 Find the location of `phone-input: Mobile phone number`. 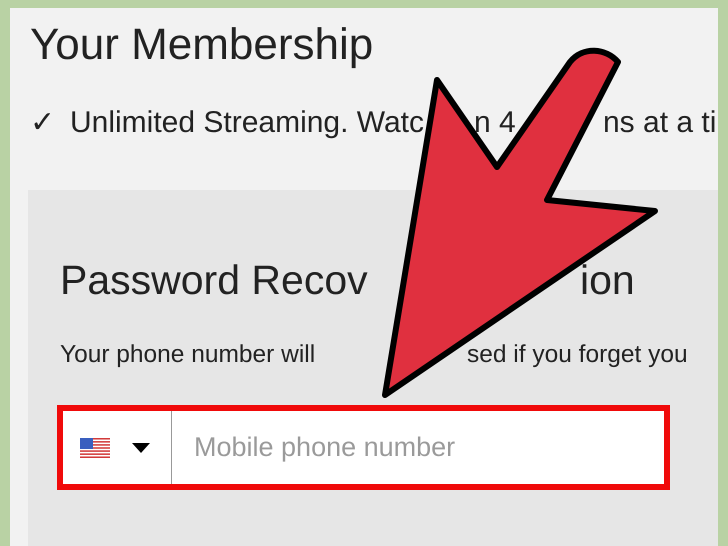

phone-input: Mobile phone number is located at coordinates (418, 447).